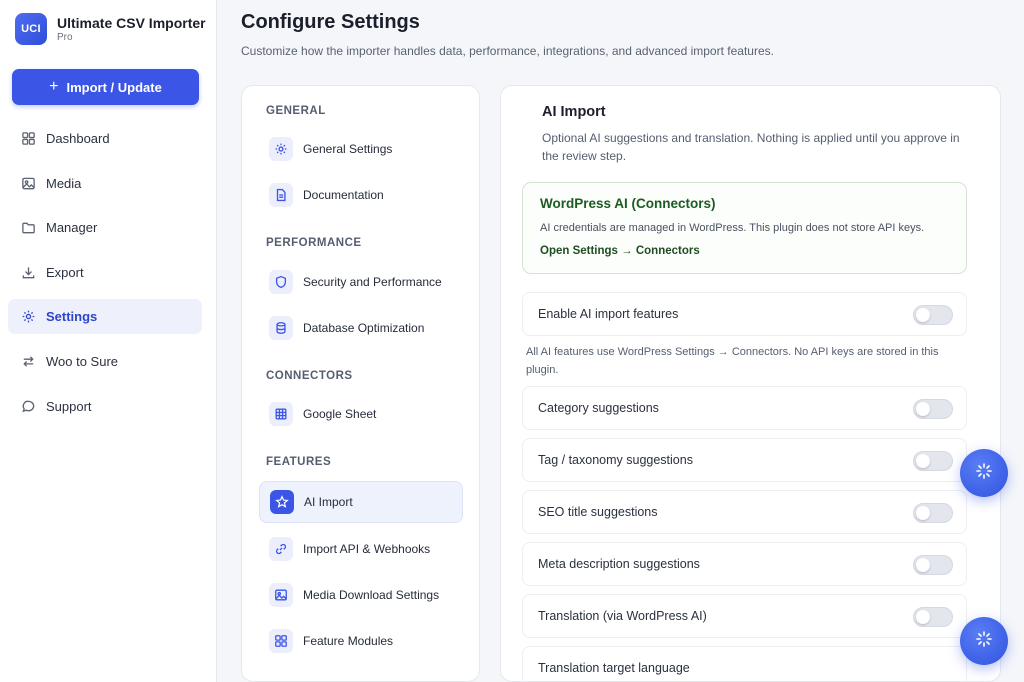 The width and height of the screenshot is (1024, 682). Describe the element at coordinates (622, 616) in the screenshot. I see `toggle-label: Translation (via WordPress AI)` at that location.